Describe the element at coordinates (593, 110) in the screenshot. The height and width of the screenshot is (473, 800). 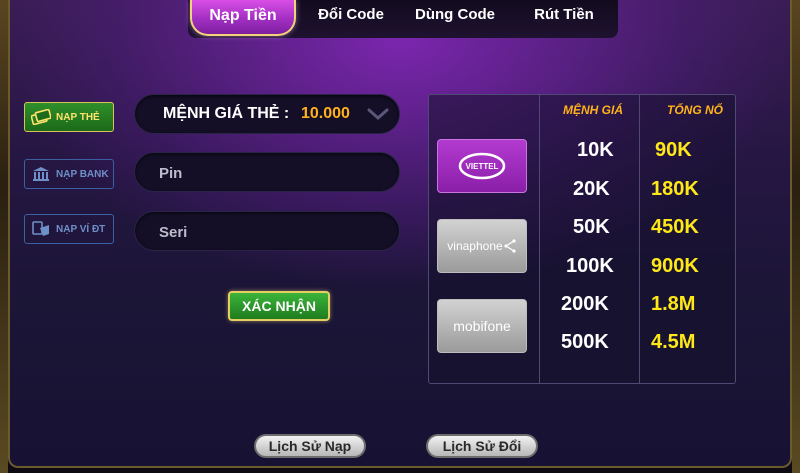
I see `header-menh-gia: MỆNH GIÁ` at that location.